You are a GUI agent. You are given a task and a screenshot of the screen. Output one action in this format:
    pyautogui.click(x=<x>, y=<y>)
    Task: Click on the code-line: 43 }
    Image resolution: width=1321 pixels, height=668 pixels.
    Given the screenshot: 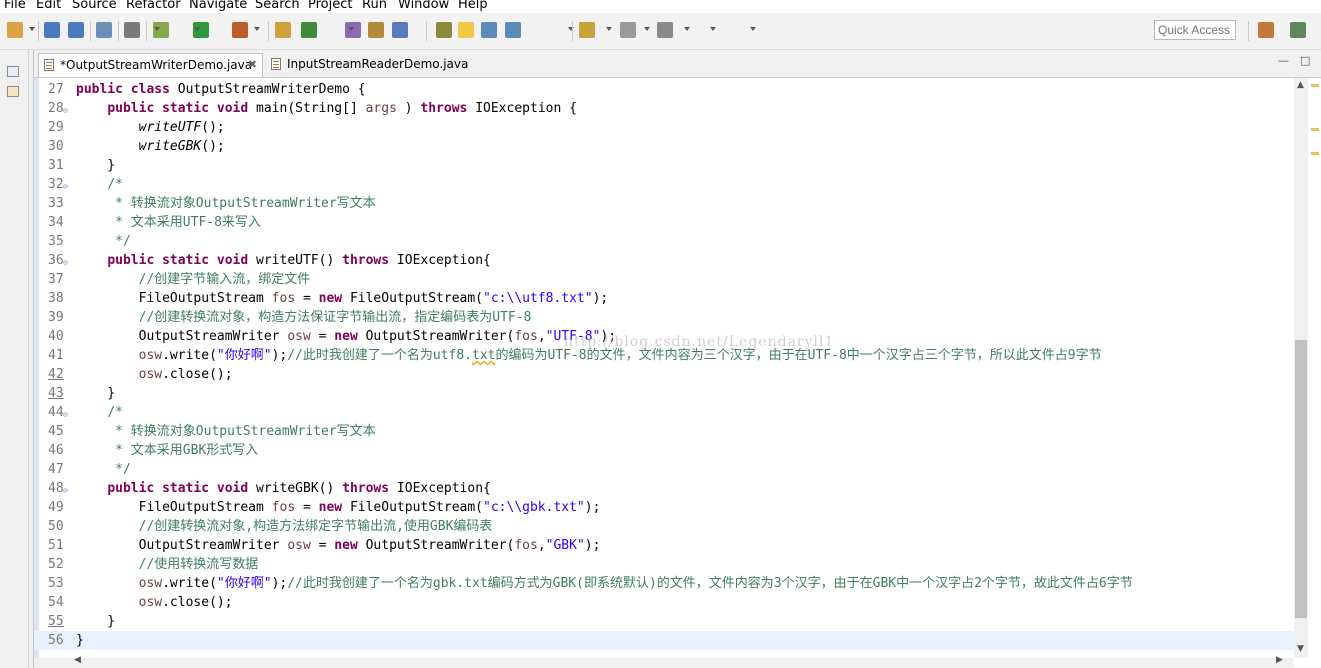 What is the action you would take?
    pyautogui.click(x=664, y=393)
    